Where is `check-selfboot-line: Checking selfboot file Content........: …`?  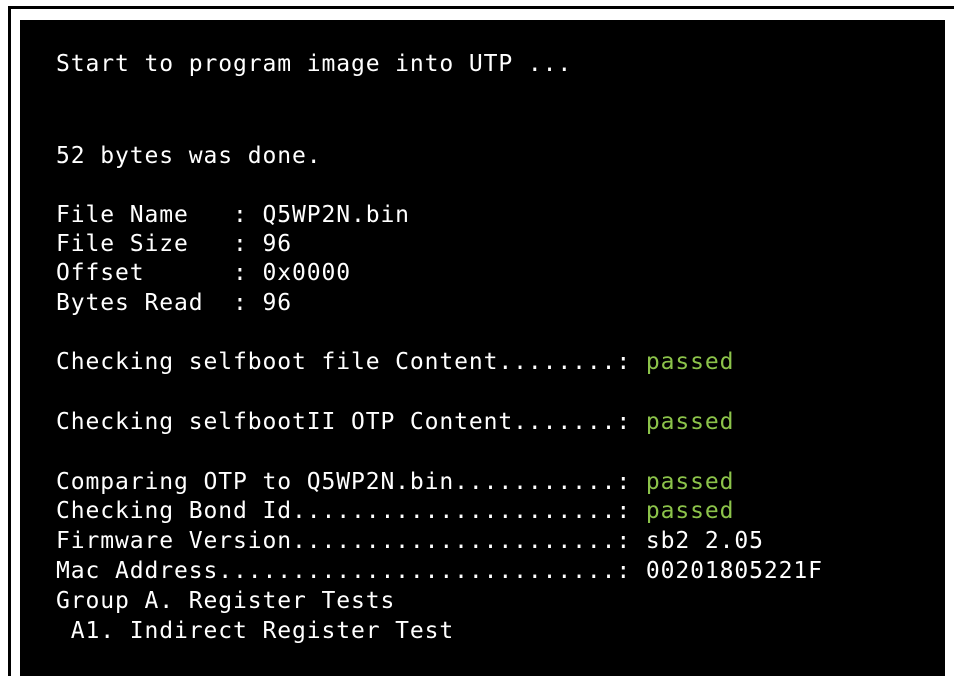 check-selfboot-line: Checking selfboot file Content........: … is located at coordinates (395, 362).